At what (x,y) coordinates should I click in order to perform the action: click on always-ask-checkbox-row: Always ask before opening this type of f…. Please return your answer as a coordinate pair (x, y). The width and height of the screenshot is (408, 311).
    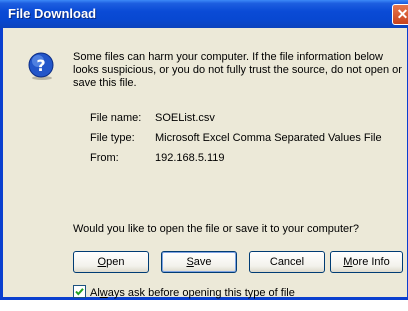
    Looking at the image, I should click on (184, 292).